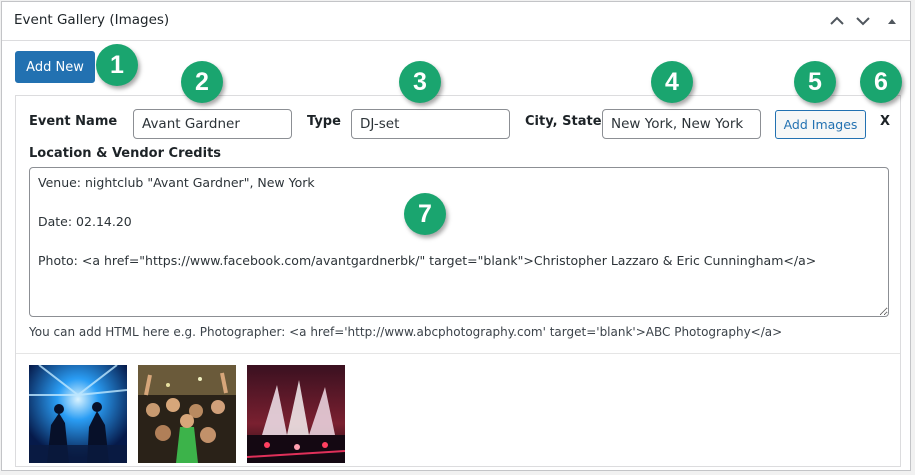 The image size is (915, 475). Describe the element at coordinates (92, 20) in the screenshot. I see `panel-title: Event Gallery (Images)` at that location.